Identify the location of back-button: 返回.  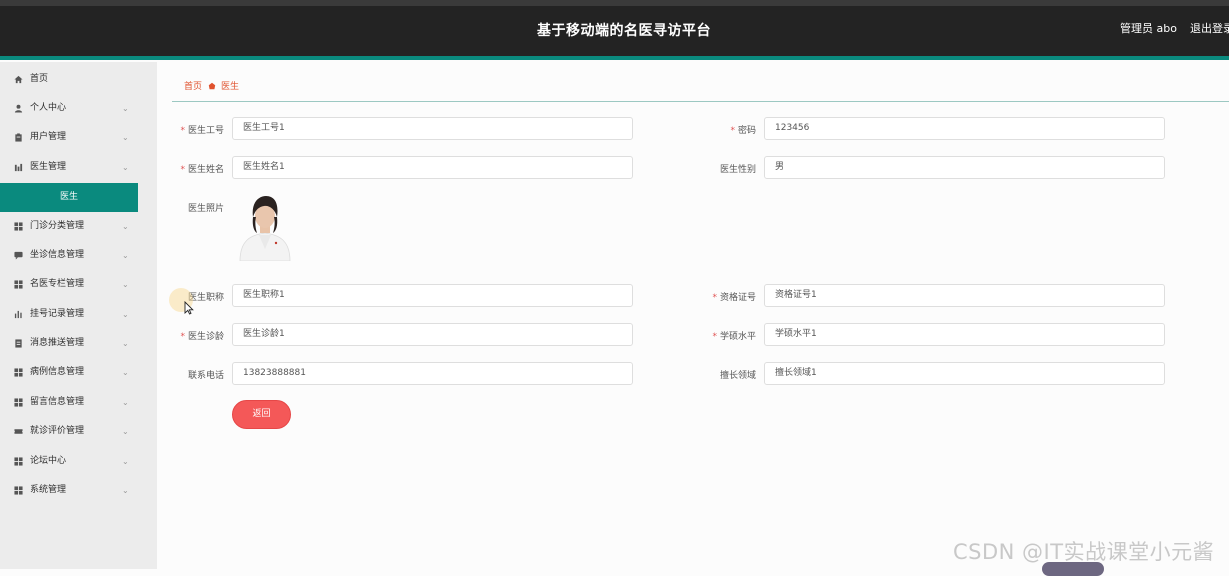
(261, 414).